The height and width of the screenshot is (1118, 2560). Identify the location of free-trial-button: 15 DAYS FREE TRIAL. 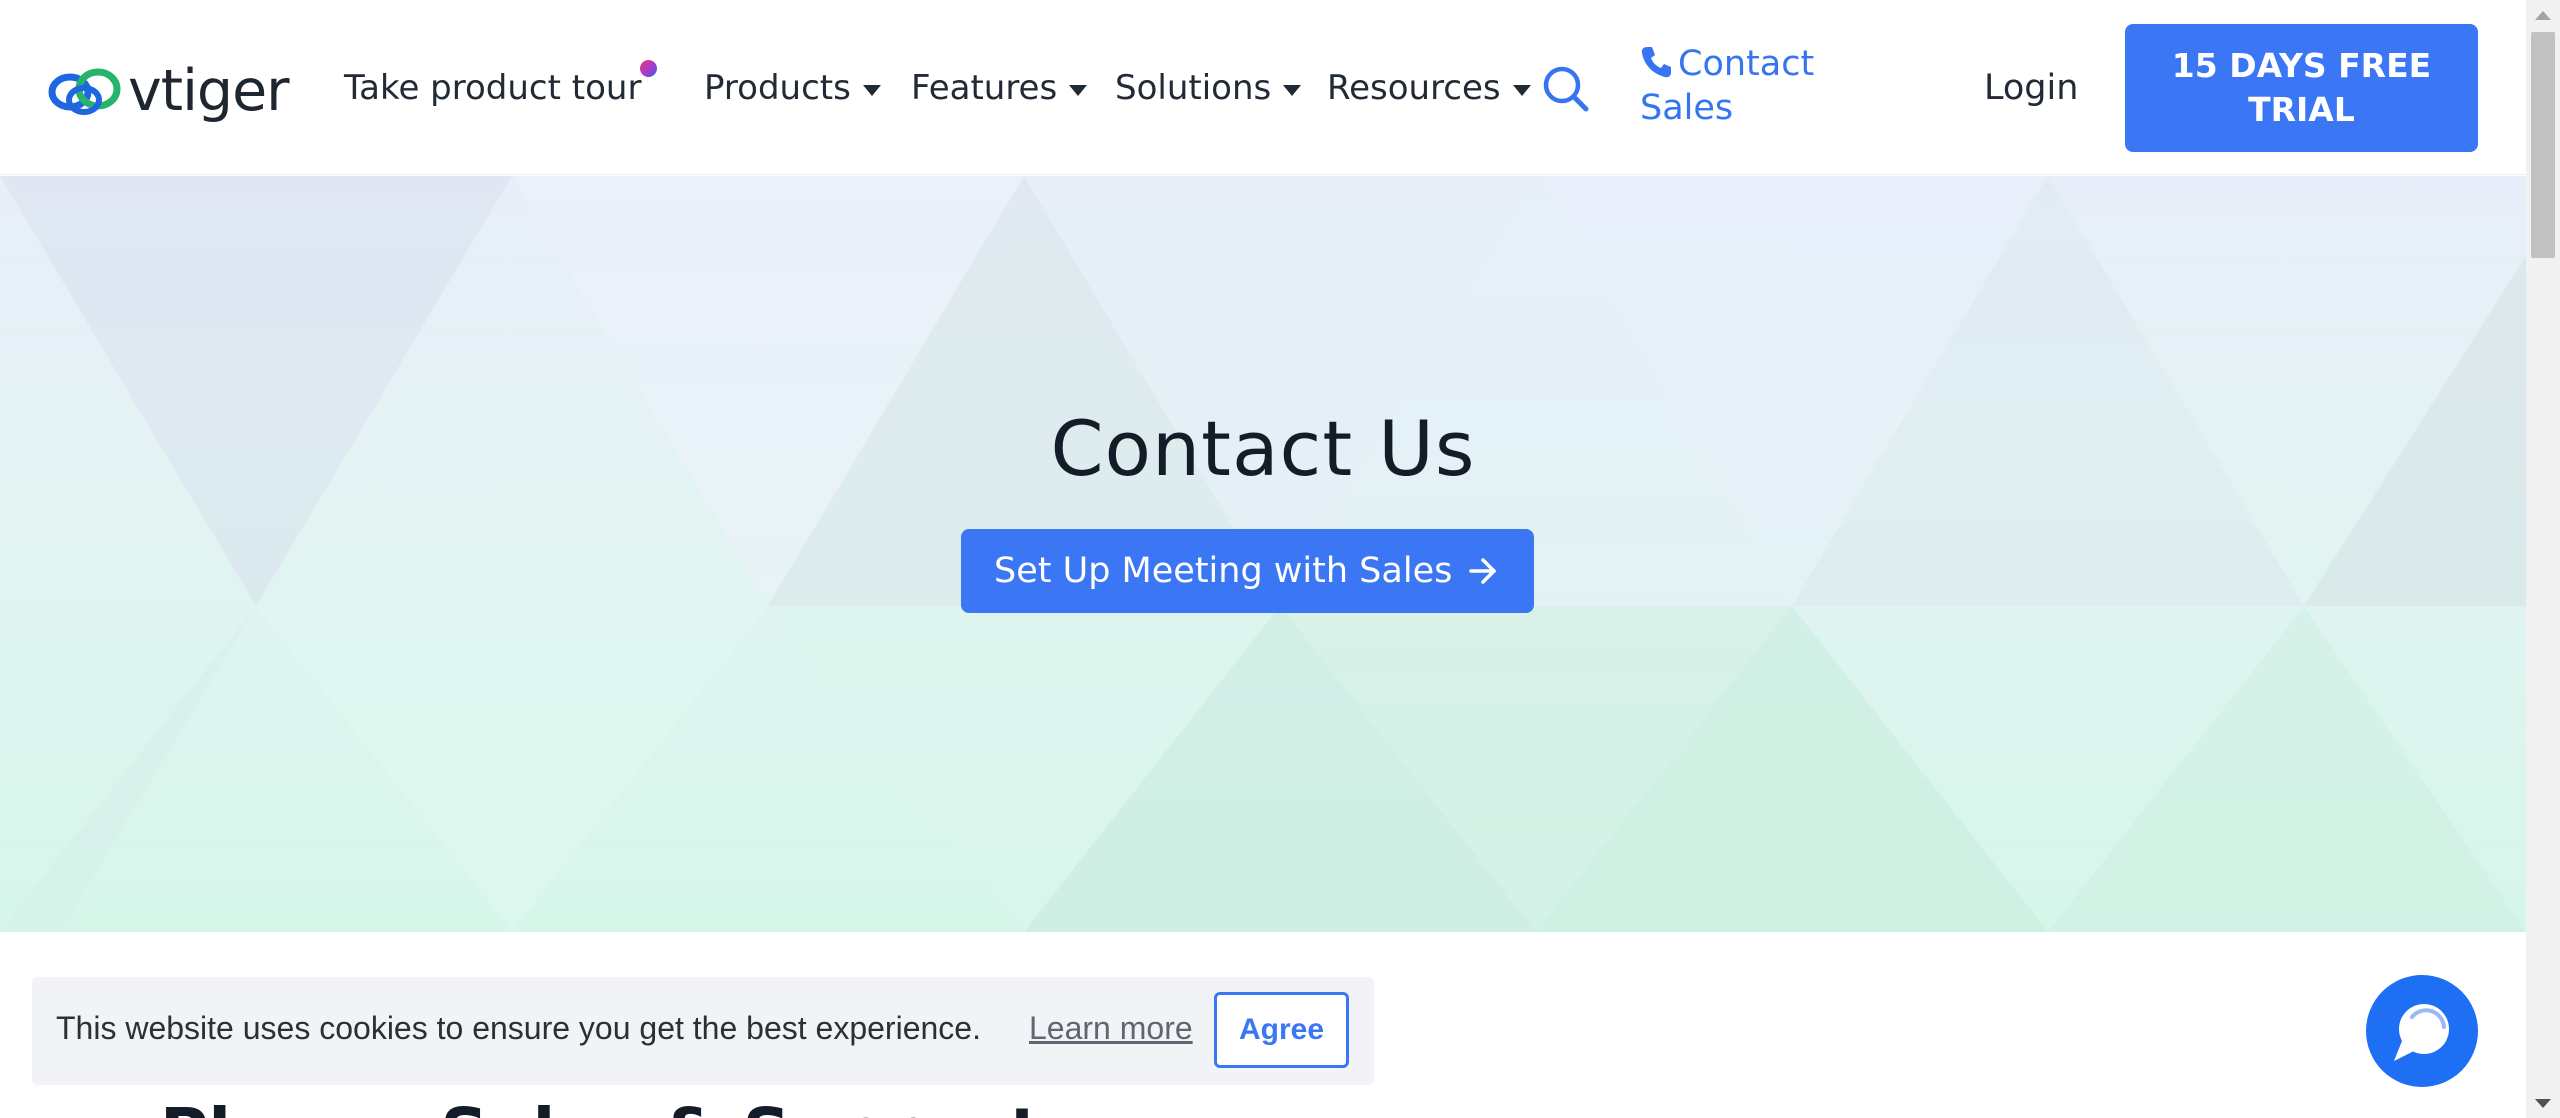
(2301, 88).